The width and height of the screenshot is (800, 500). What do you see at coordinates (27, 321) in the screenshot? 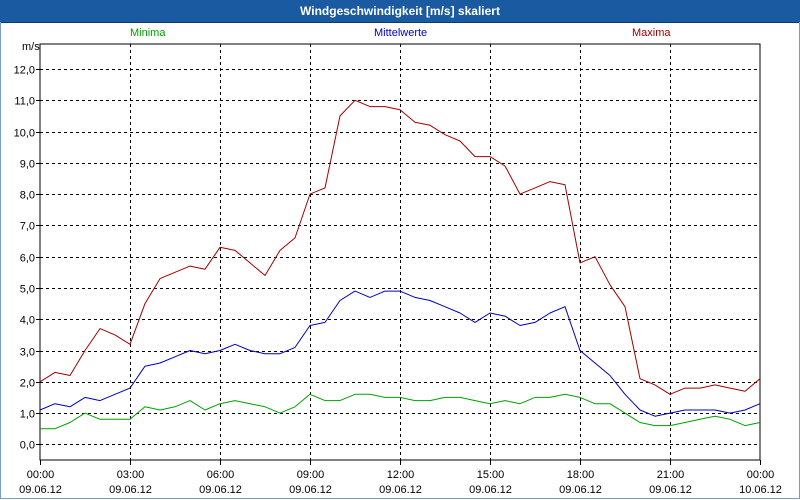
I see `y-tick-label: 4,0` at bounding box center [27, 321].